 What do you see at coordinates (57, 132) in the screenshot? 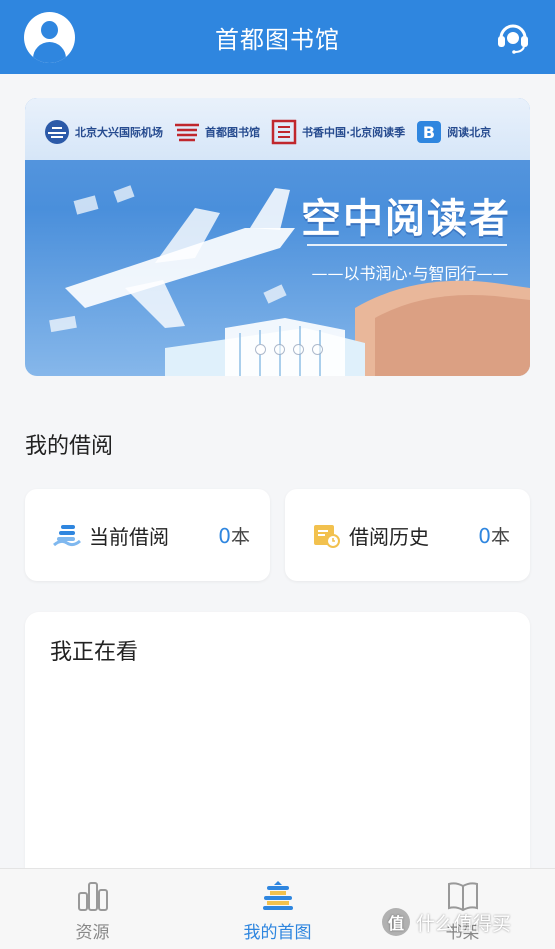
I see `airport-logo-icon` at bounding box center [57, 132].